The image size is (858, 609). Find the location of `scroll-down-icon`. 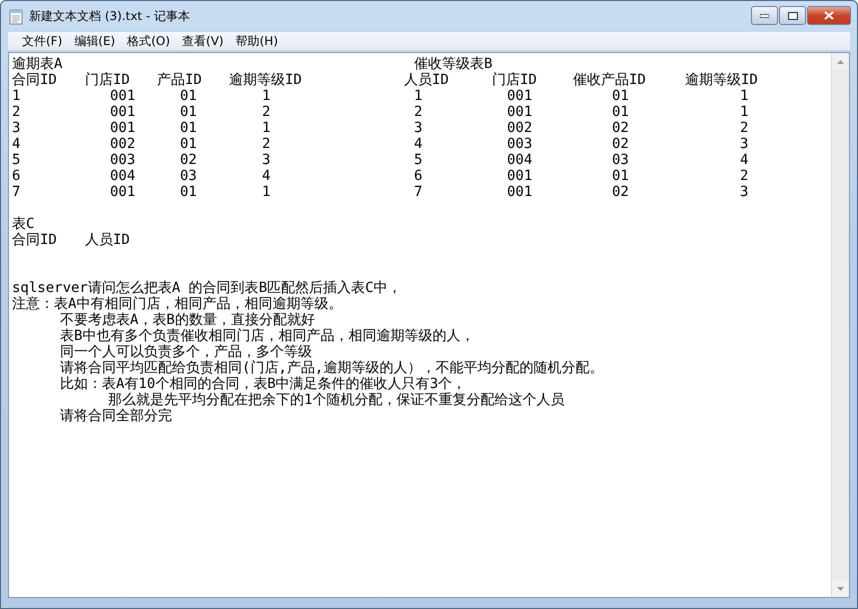

scroll-down-icon is located at coordinates (840, 588).